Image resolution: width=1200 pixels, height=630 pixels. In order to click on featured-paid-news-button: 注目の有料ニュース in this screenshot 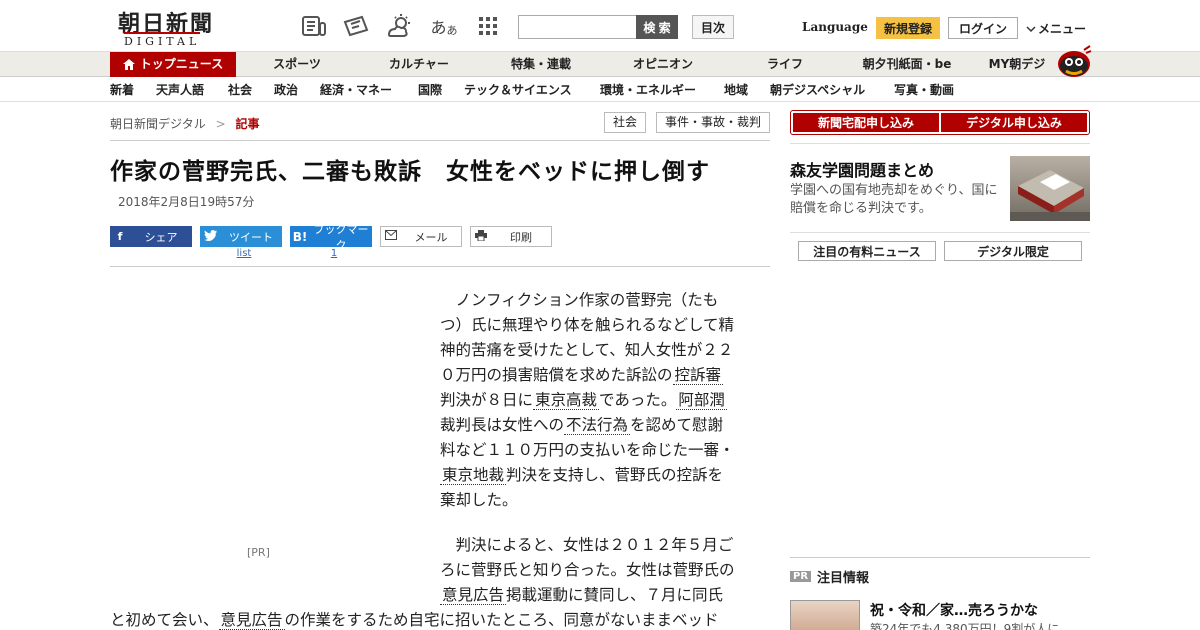, I will do `click(867, 251)`.